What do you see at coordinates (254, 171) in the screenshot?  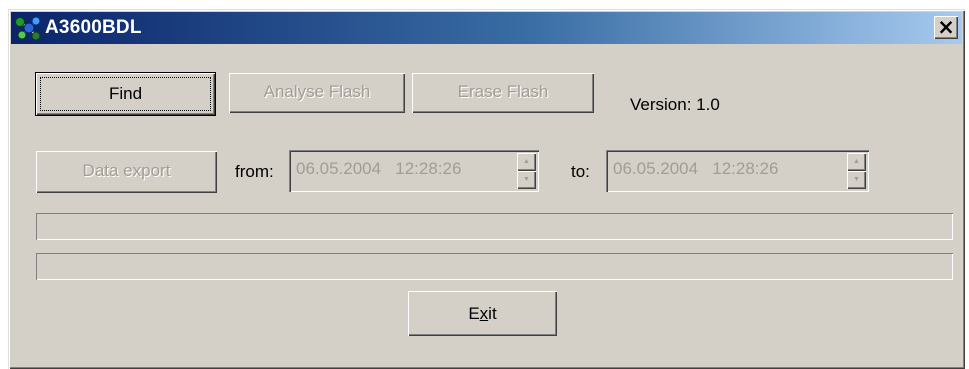 I see `from-label: from:` at bounding box center [254, 171].